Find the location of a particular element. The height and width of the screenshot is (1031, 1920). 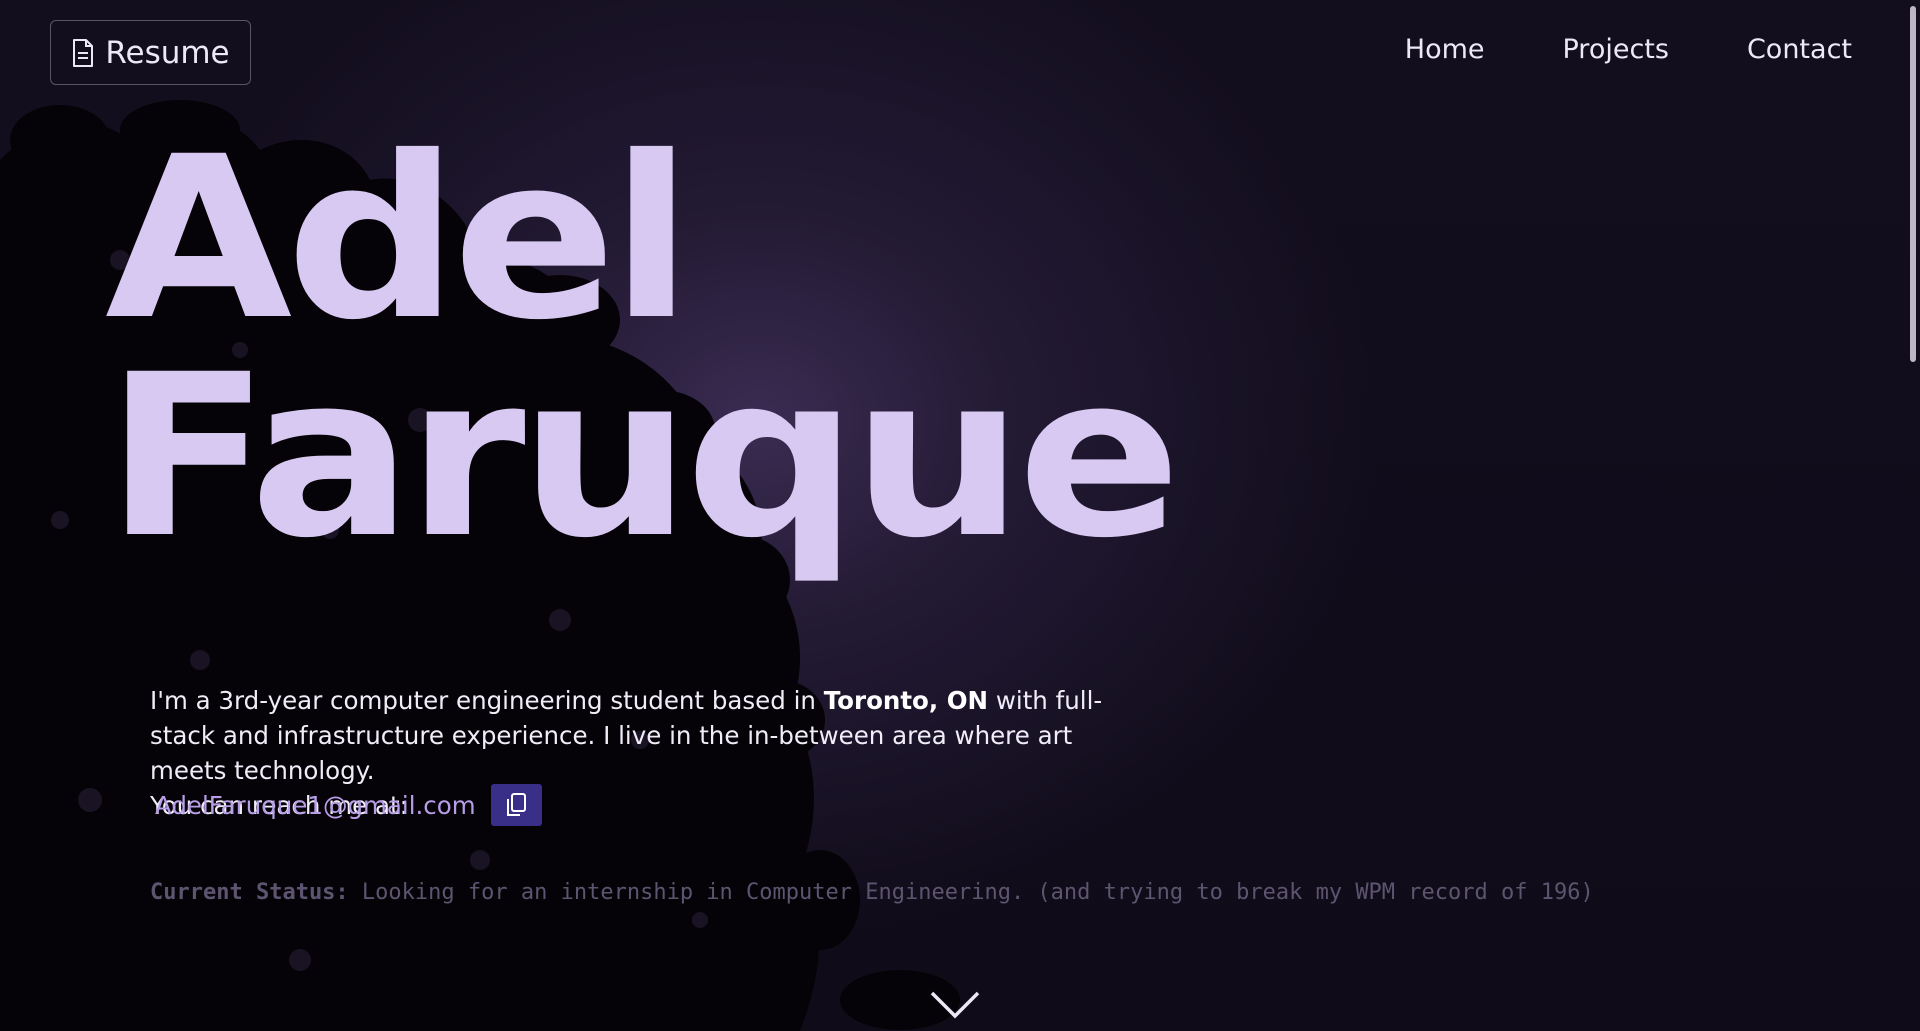

nav-home: Home is located at coordinates (1445, 49).